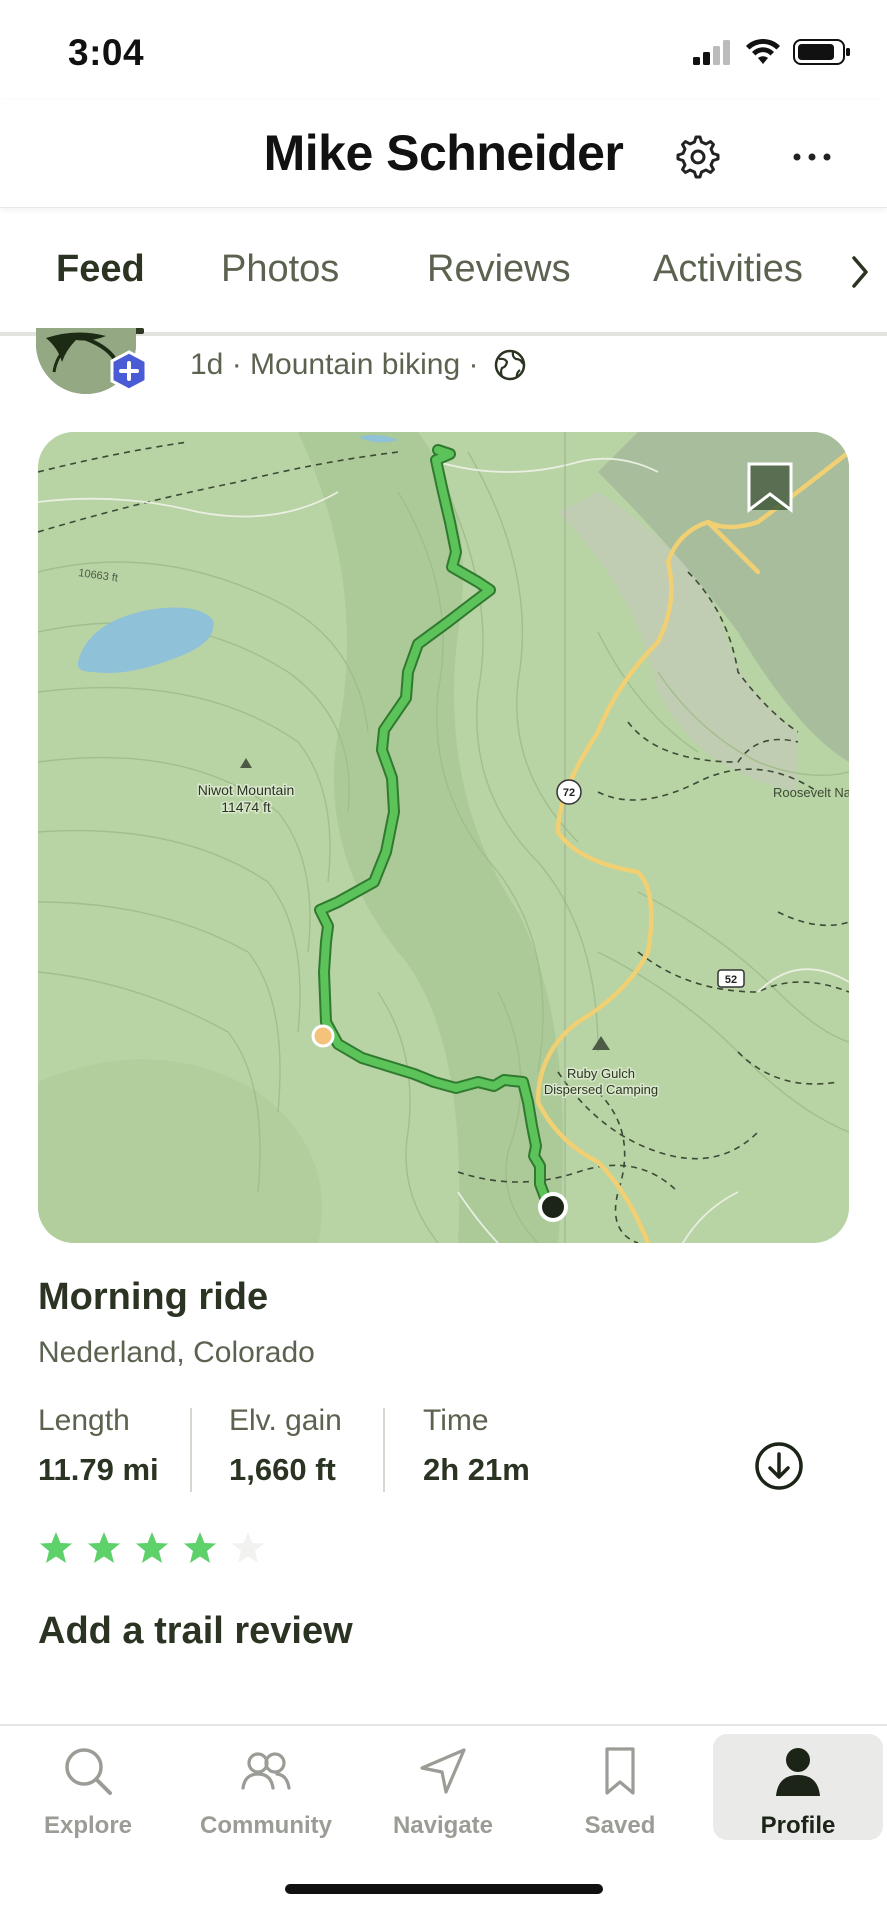 Image resolution: width=887 pixels, height=1920 pixels. Describe the element at coordinates (285, 1420) in the screenshot. I see `stat-label: Elv. gain` at that location.